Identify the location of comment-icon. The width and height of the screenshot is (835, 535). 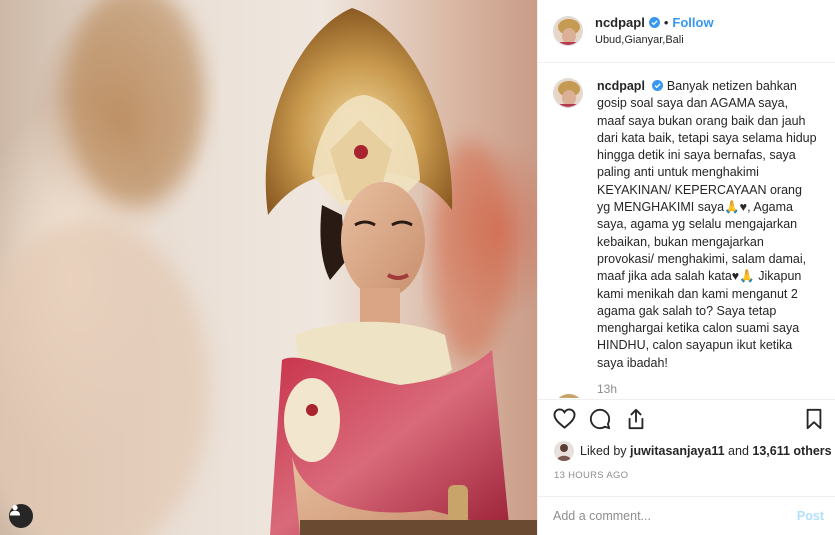
(600, 418).